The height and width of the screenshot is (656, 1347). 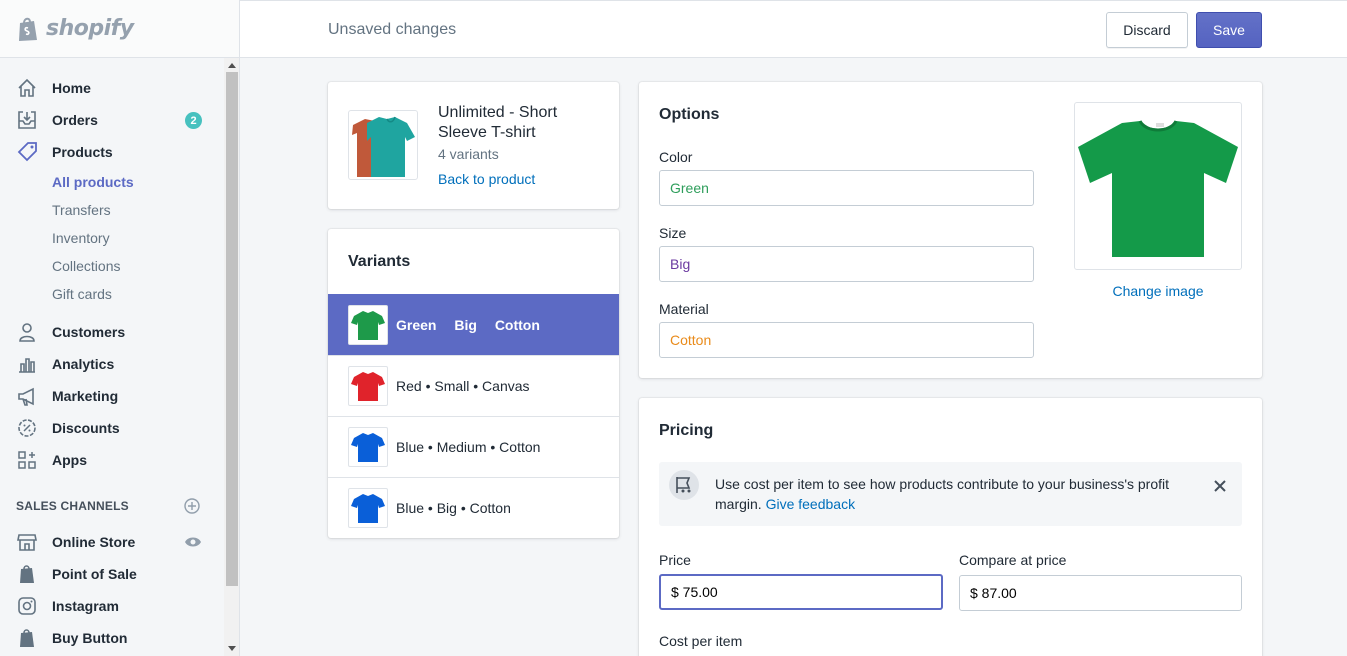 What do you see at coordinates (27, 364) in the screenshot?
I see `bar-chart-icon` at bounding box center [27, 364].